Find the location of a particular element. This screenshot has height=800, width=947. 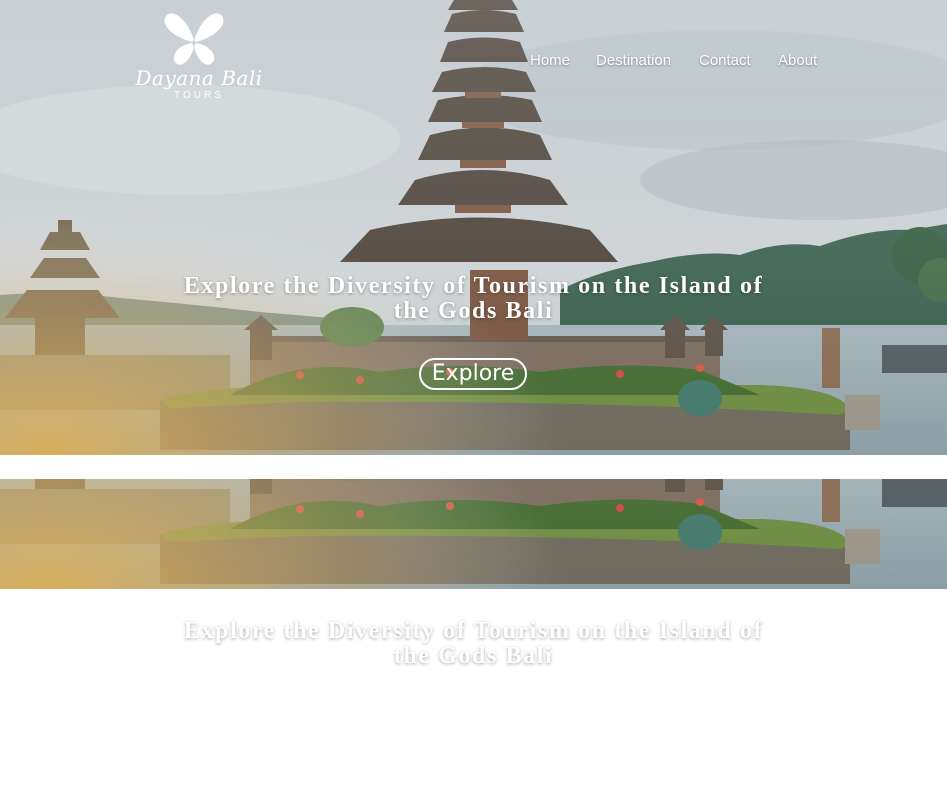

brand-logo: Dayana Bali TOURS is located at coordinates (199, 56).